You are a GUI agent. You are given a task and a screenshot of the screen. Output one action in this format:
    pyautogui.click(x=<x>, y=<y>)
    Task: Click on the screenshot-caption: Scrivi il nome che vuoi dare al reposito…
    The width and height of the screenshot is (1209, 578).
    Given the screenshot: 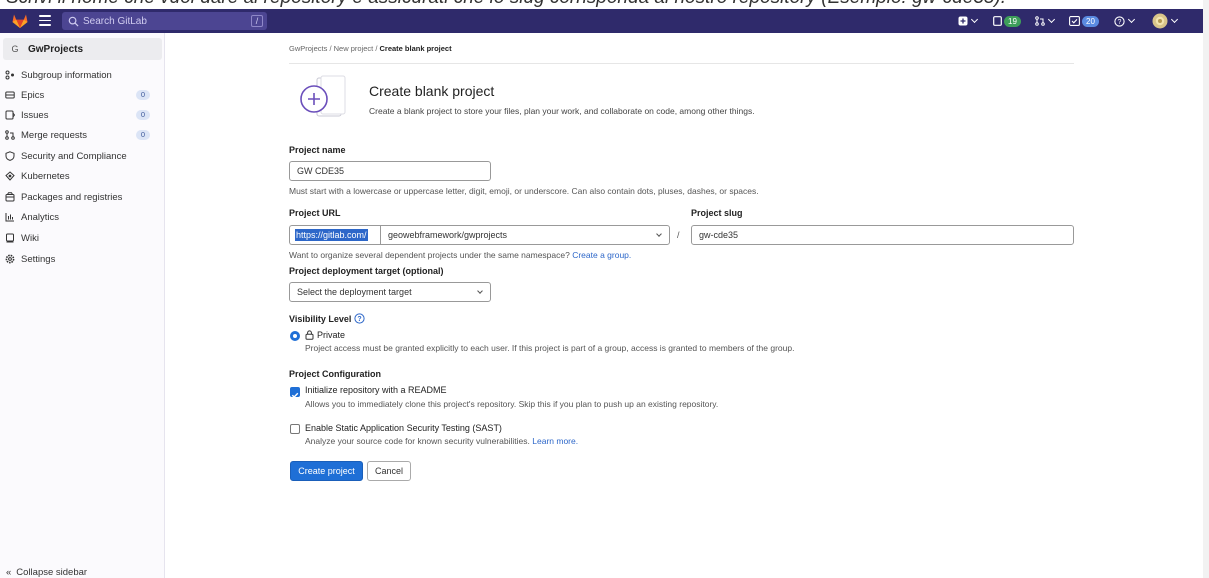 What is the action you would take?
    pyautogui.click(x=604, y=4)
    